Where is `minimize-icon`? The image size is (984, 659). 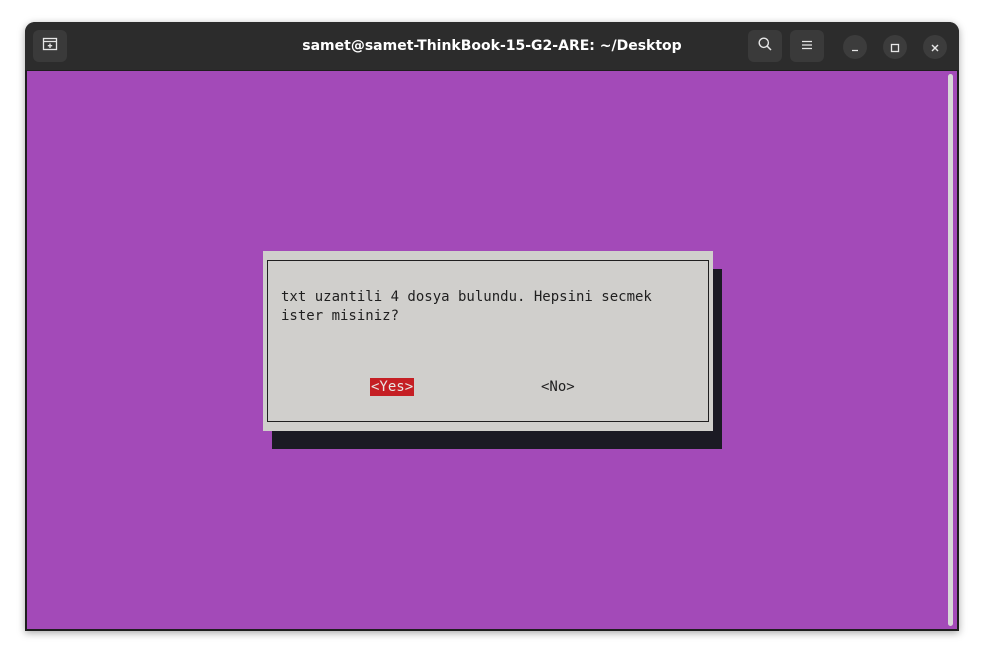
minimize-icon is located at coordinates (855, 47).